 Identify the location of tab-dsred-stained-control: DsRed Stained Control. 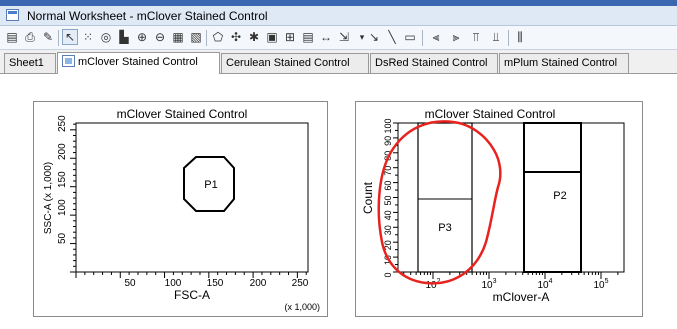
(434, 63).